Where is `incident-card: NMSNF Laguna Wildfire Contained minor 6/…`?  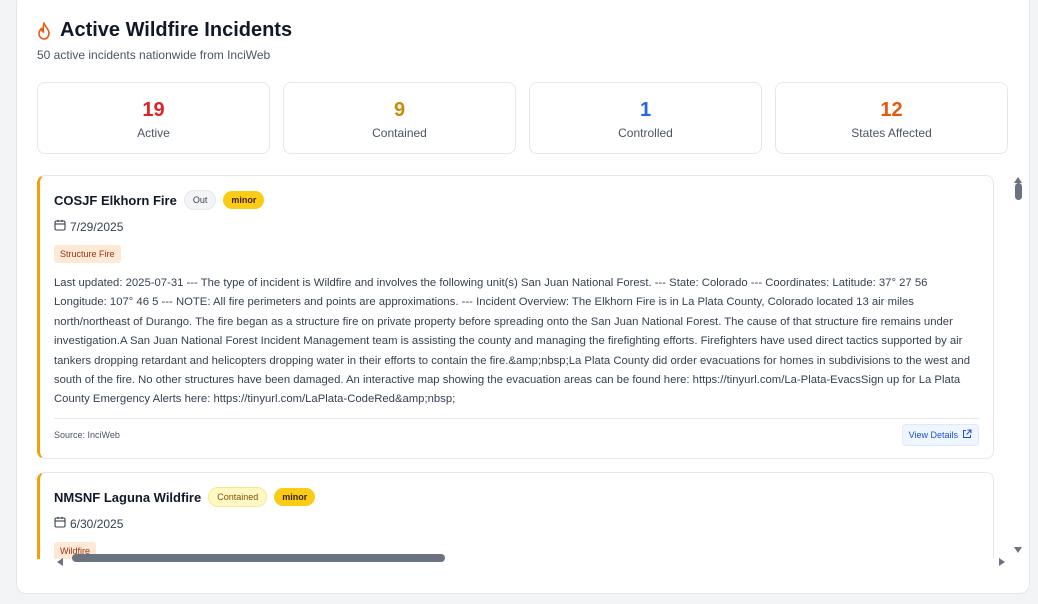
incident-card: NMSNF Laguna Wildfire Contained minor 6/… is located at coordinates (515, 515).